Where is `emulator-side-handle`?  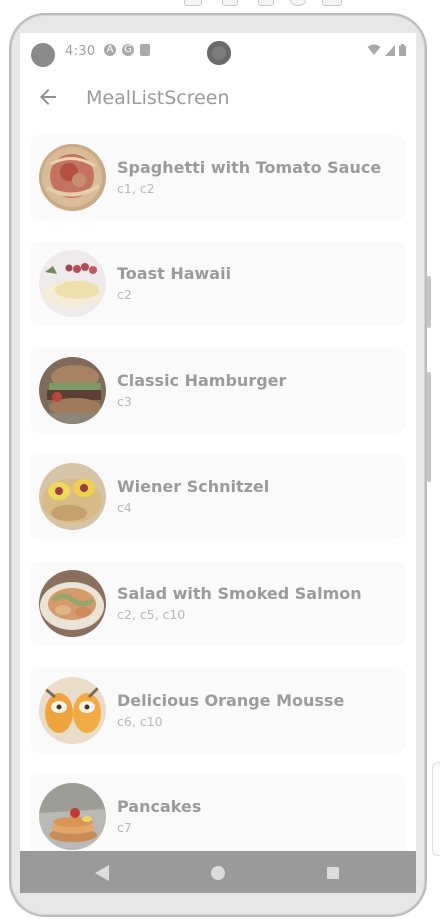
emulator-side-handle is located at coordinates (436, 809).